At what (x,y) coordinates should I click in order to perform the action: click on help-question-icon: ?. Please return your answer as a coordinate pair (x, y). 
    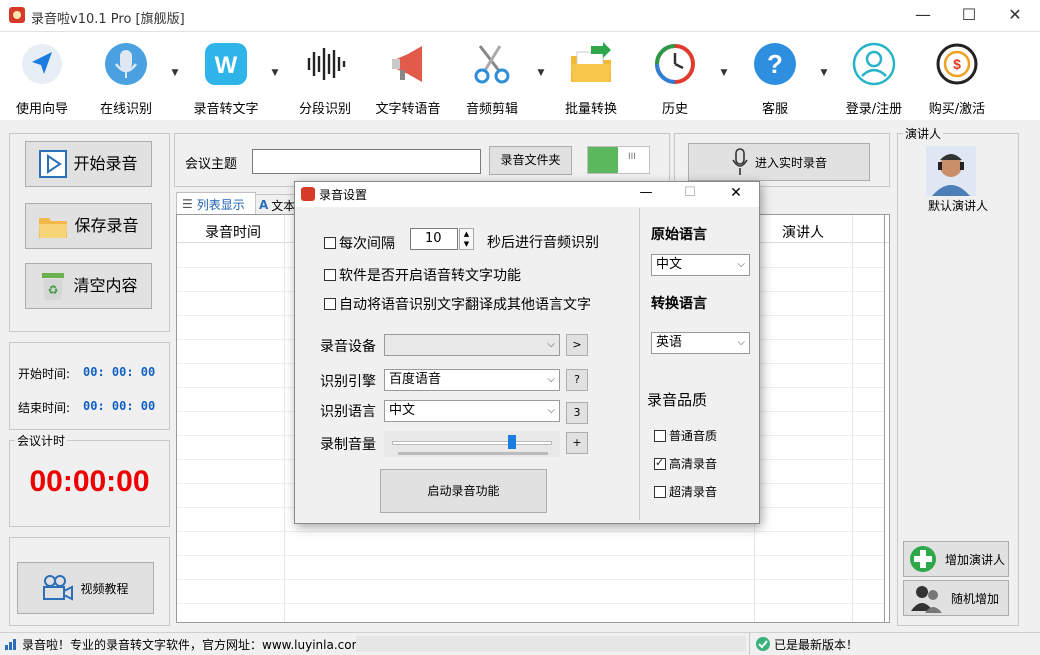
    Looking at the image, I should click on (775, 64).